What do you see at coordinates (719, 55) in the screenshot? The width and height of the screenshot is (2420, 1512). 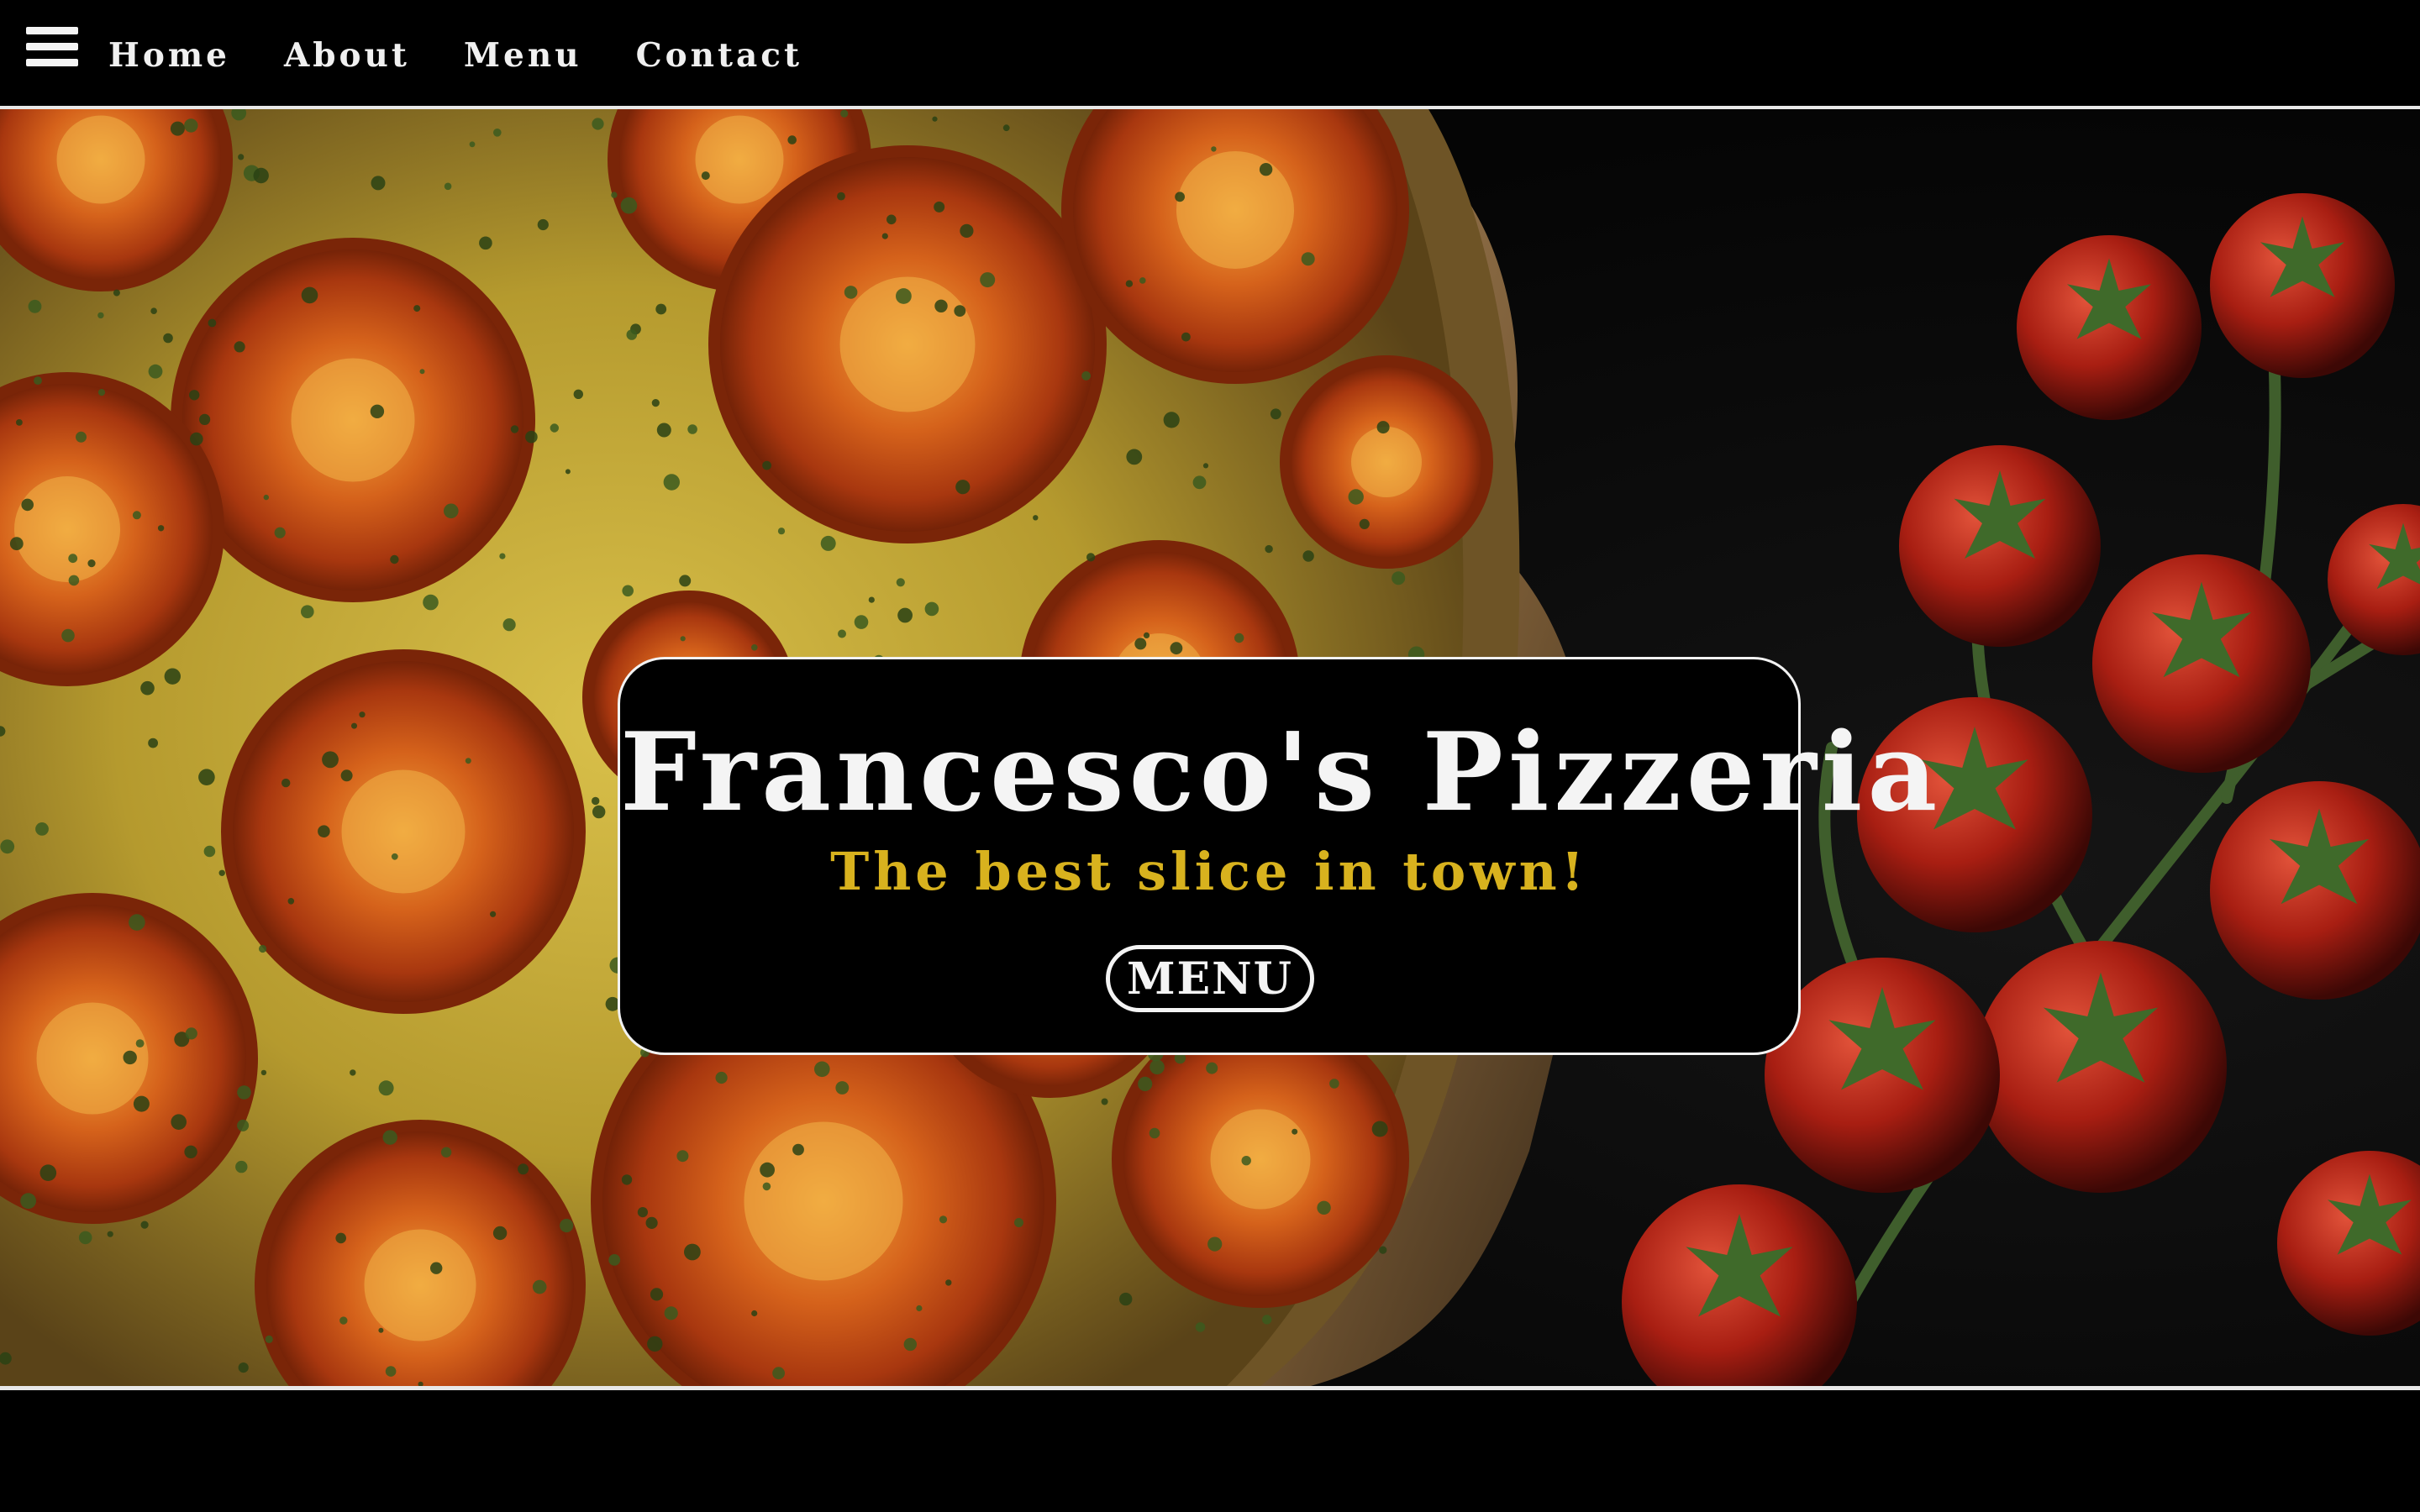 I see `nav-link-contact: Contact` at bounding box center [719, 55].